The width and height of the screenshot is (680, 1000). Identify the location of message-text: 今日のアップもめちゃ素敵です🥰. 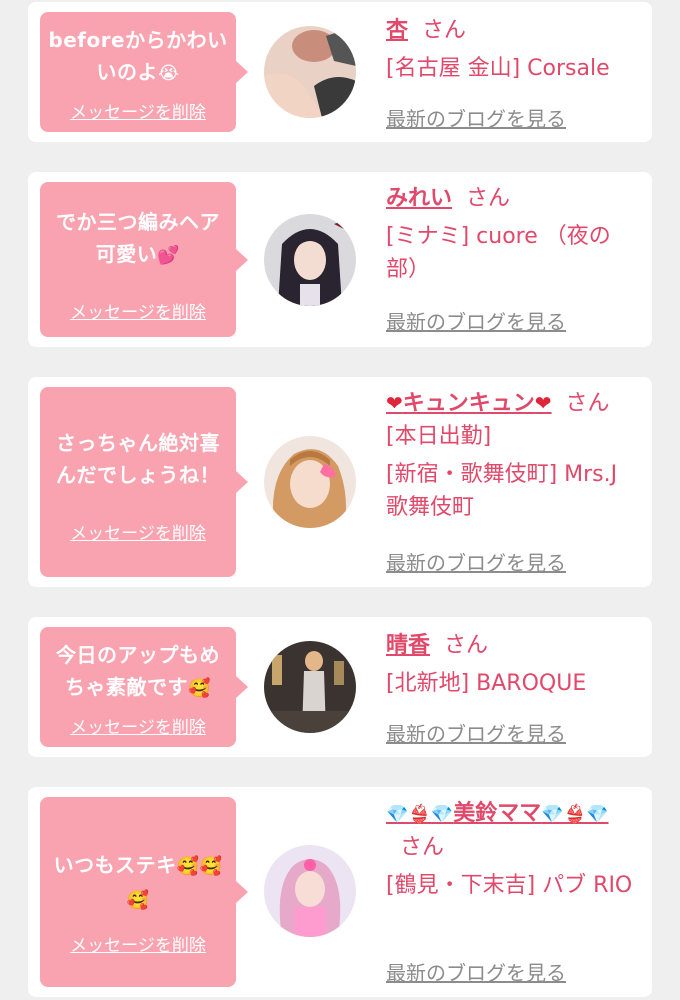
(138, 671).